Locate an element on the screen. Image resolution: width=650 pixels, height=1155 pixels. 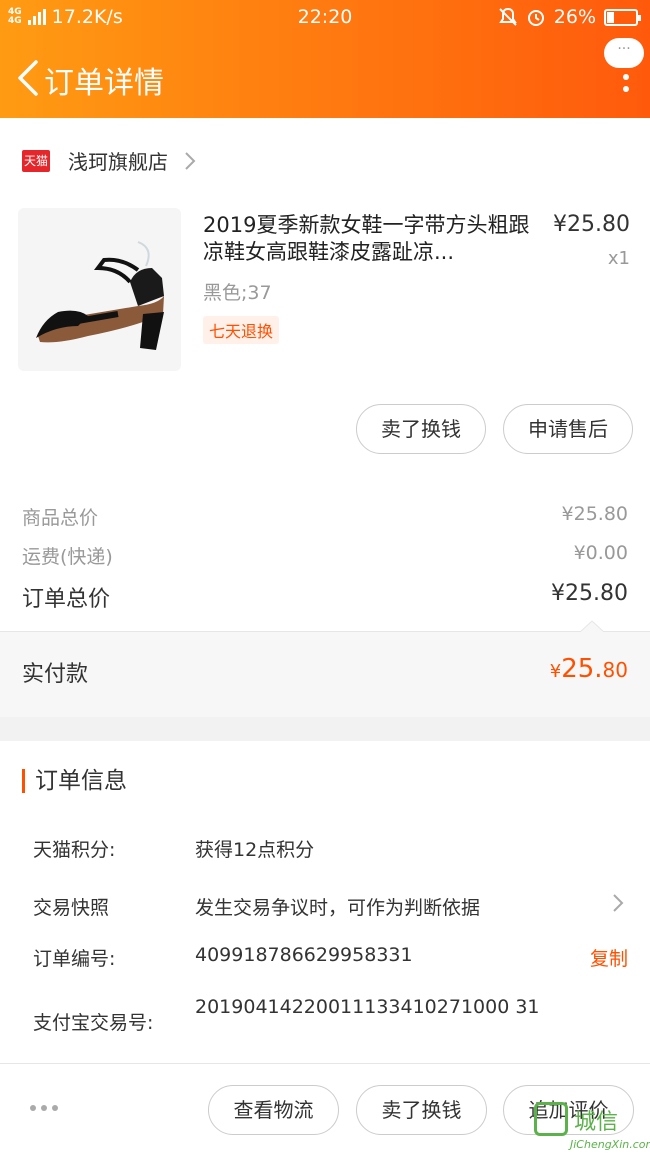
watermark-cn: 城信 is located at coordinates (596, 1122).